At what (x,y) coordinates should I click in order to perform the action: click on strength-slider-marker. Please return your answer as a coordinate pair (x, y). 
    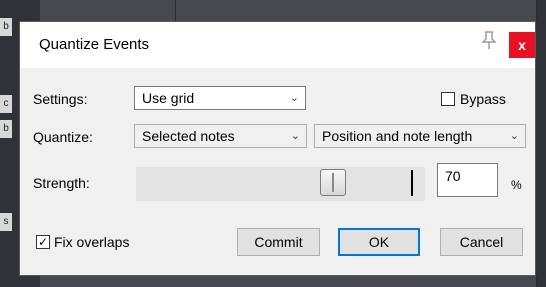
    Looking at the image, I should click on (412, 183).